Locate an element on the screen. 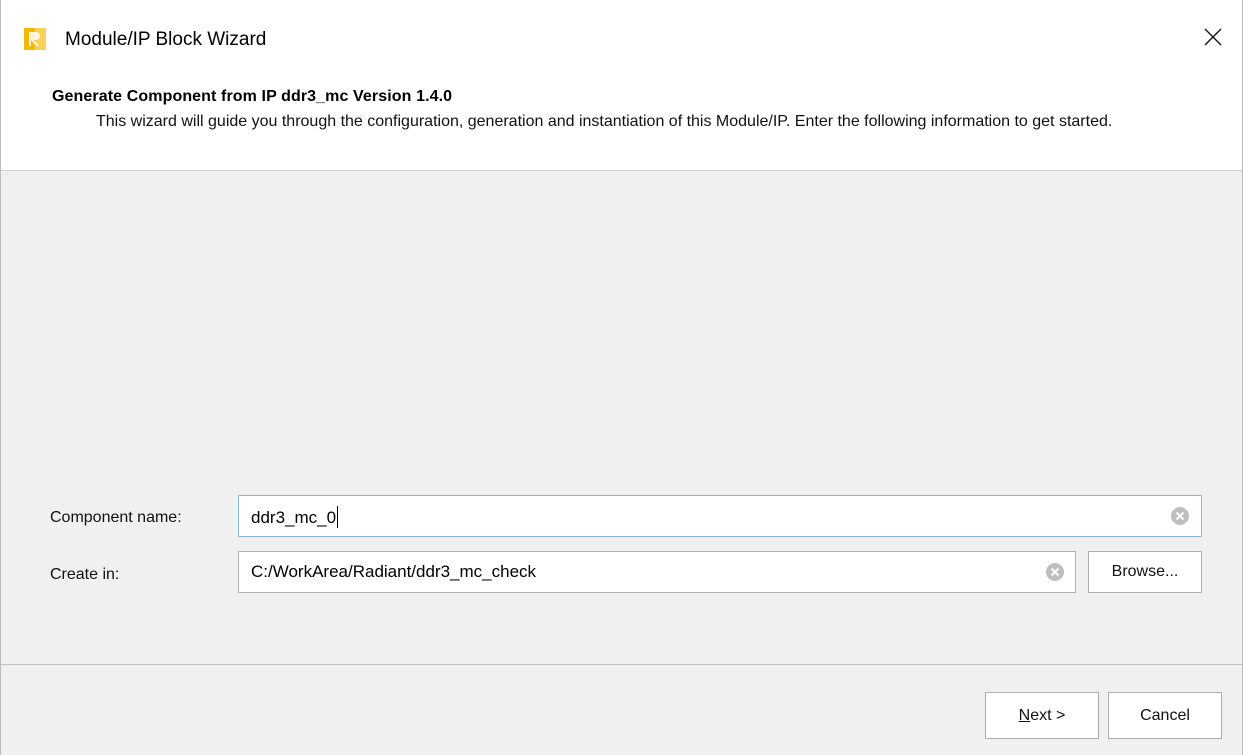  close-icon is located at coordinates (1213, 39).